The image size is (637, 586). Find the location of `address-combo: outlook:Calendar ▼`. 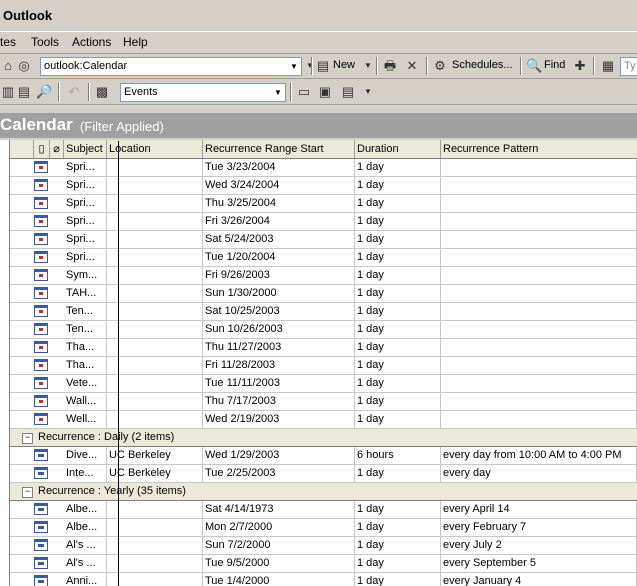

address-combo: outlook:Calendar ▼ is located at coordinates (171, 66).